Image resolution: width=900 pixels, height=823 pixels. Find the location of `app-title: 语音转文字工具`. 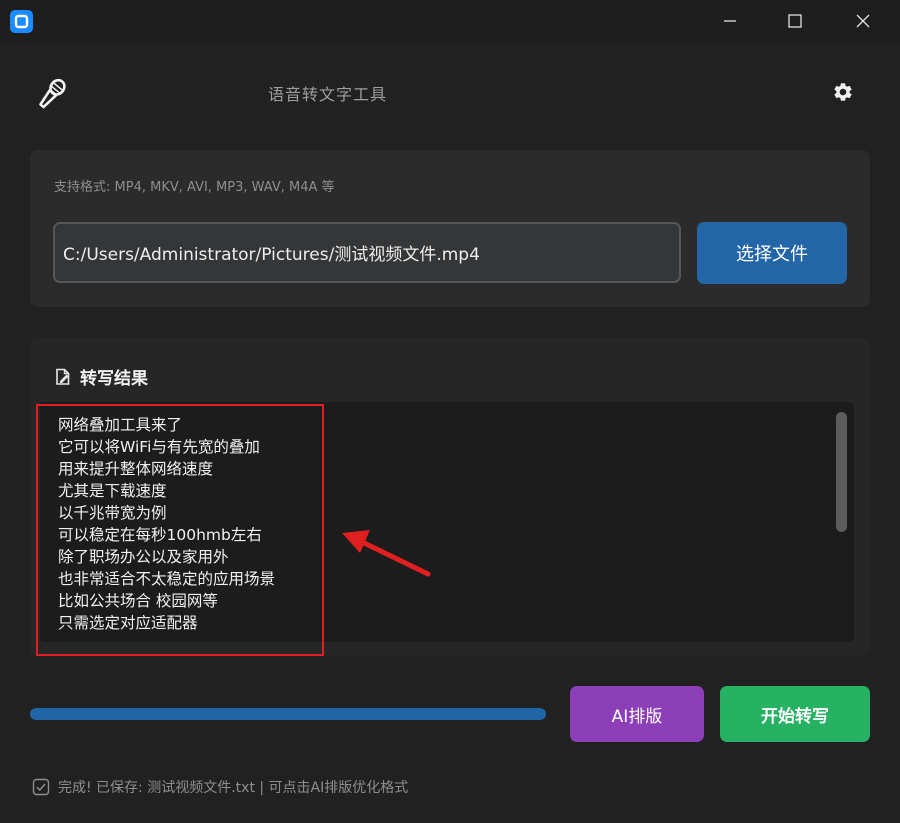

app-title: 语音转文字工具 is located at coordinates (328, 94).